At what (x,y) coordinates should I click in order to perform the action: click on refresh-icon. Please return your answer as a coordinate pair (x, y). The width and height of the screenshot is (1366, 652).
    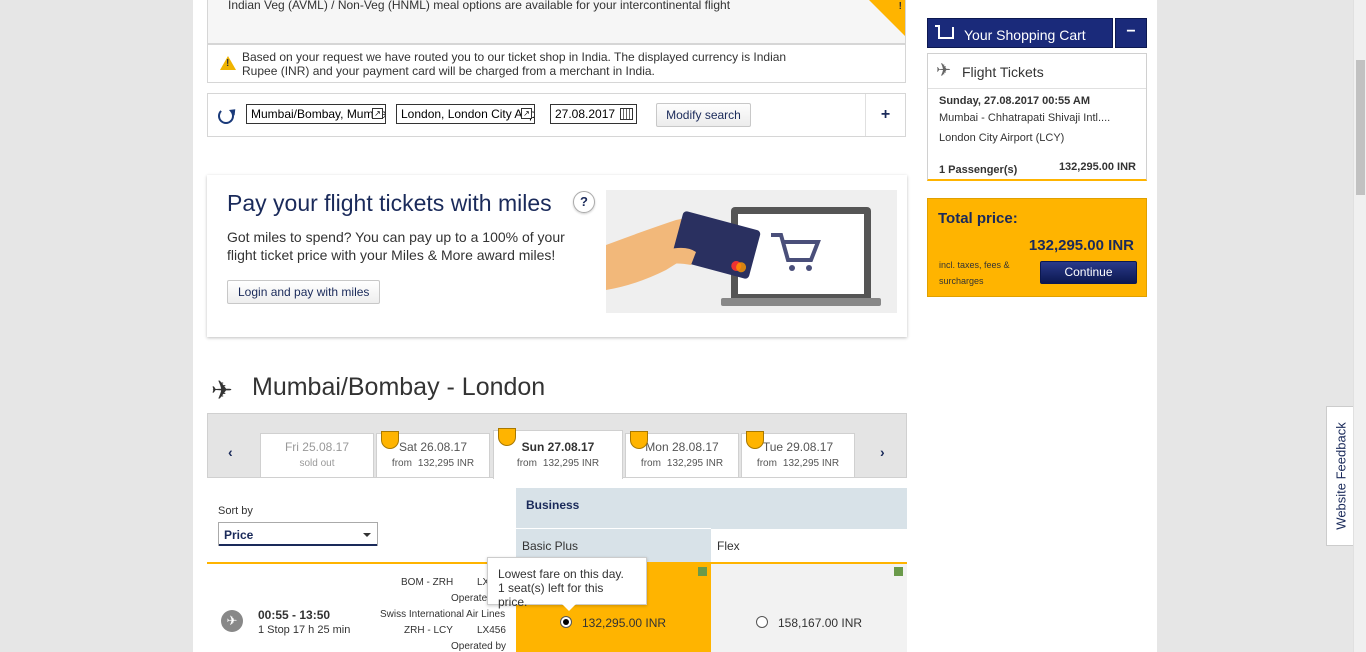
    Looking at the image, I should click on (226, 116).